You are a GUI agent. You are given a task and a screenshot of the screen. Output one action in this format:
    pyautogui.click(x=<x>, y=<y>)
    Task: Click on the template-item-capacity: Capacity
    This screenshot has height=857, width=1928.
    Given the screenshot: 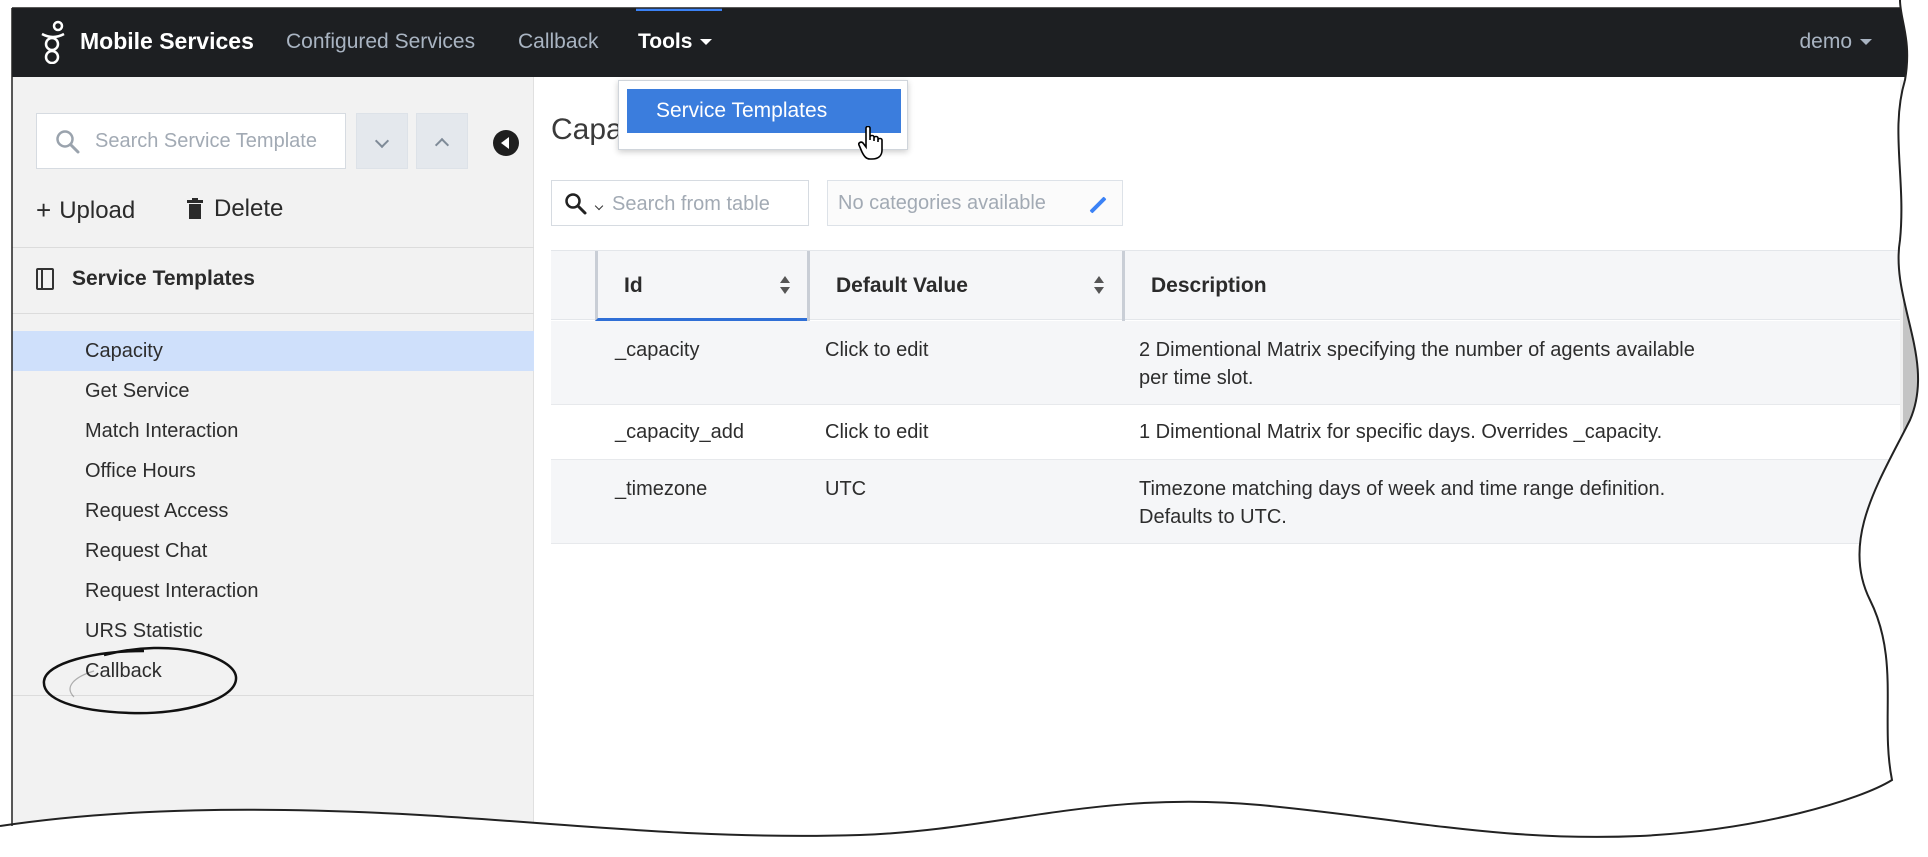 What is the action you would take?
    pyautogui.click(x=273, y=351)
    